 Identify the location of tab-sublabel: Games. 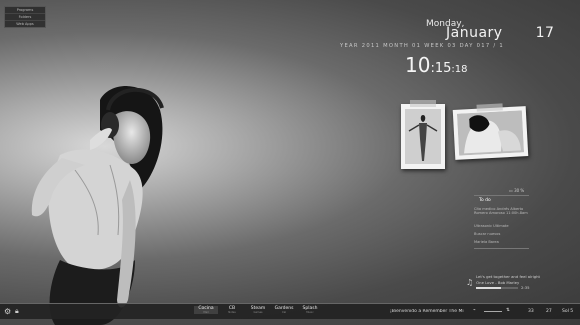
(258, 312).